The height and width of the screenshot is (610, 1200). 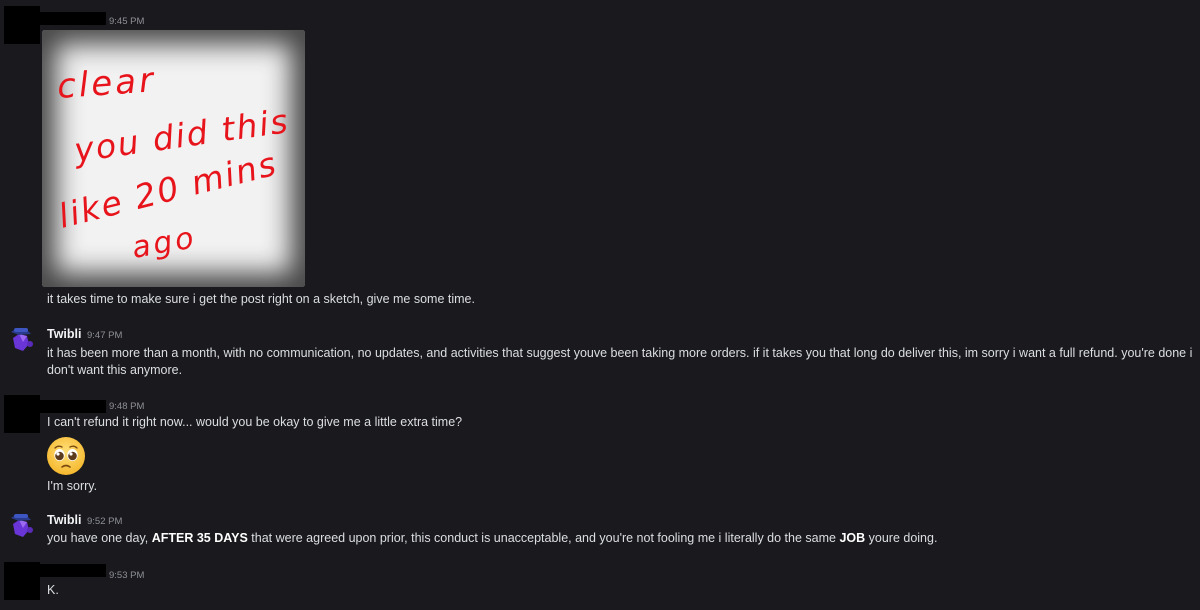 I want to click on message-text: K., so click(x=53, y=590).